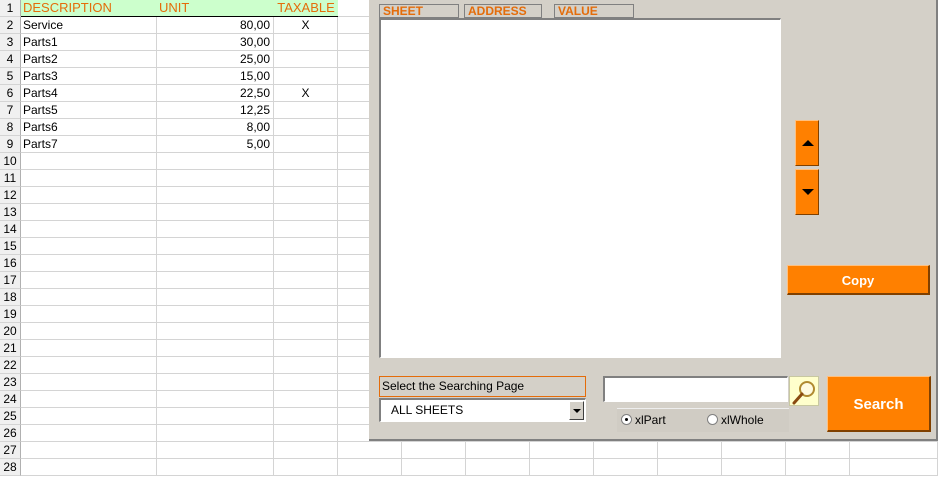 The width and height of the screenshot is (938, 493). I want to click on option-xlpart: xlPart, so click(643, 420).